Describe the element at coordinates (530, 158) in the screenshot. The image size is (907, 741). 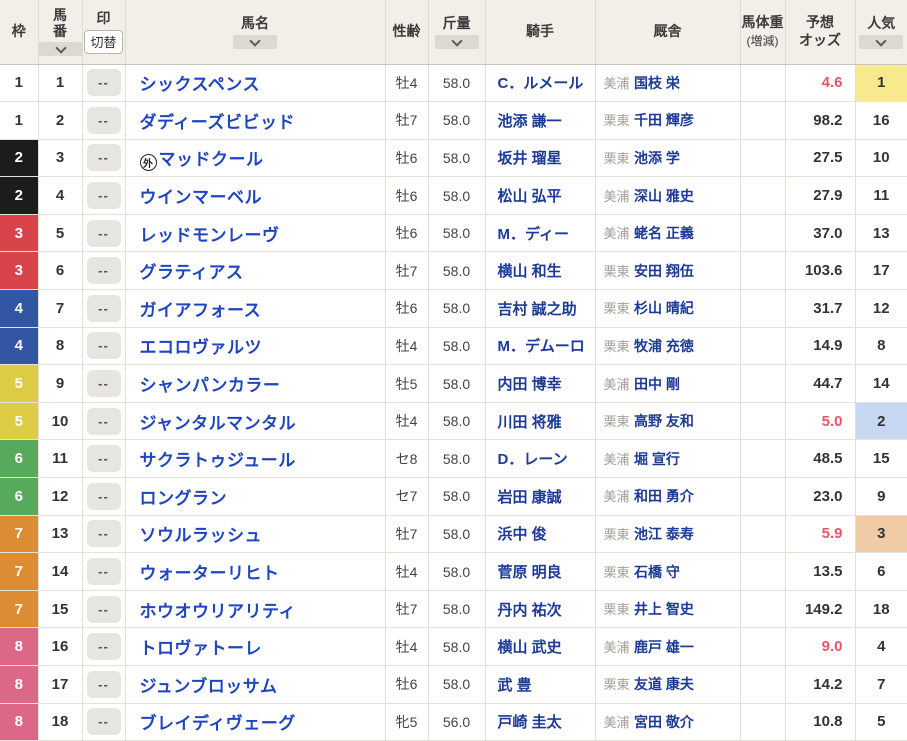
I see `jockey-link: 坂井 瑠星` at that location.